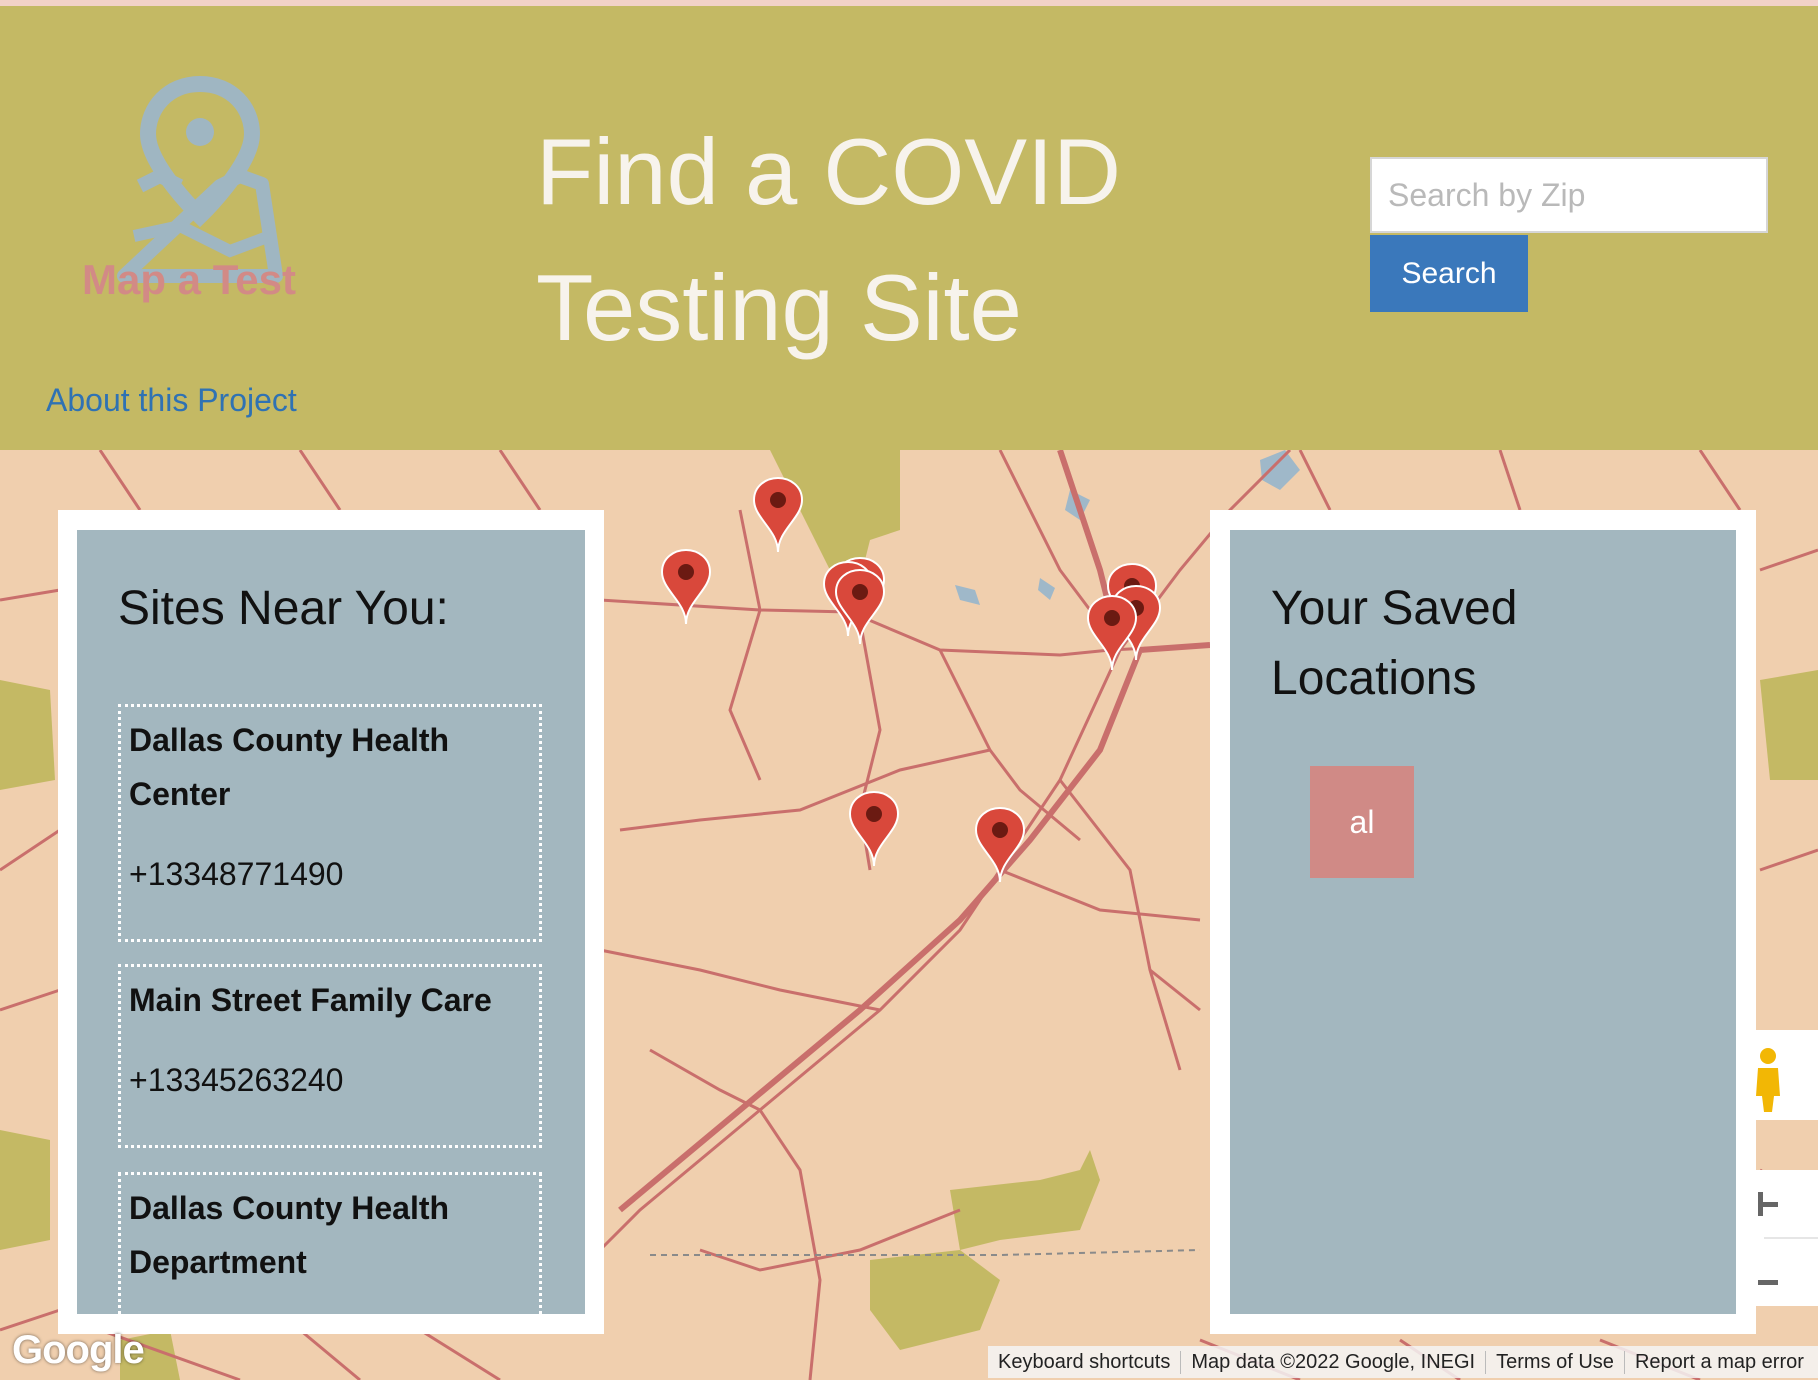  I want to click on search-button: Search, so click(1449, 273).